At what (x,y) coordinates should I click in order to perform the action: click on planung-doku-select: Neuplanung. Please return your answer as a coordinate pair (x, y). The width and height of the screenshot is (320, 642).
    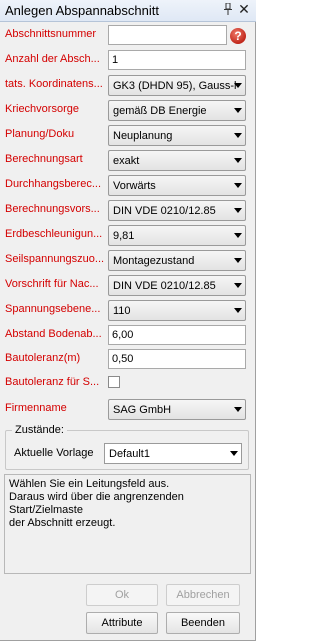
    Looking at the image, I should click on (177, 135).